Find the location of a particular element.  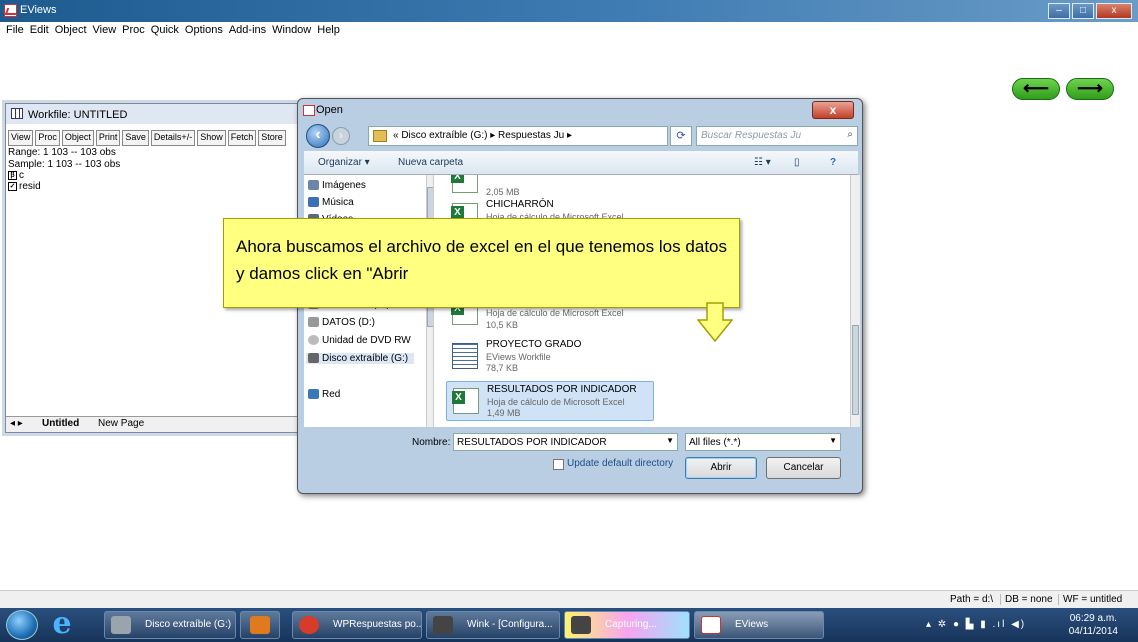

nav-dvd: Unidad de DVD RW is located at coordinates (359, 340).